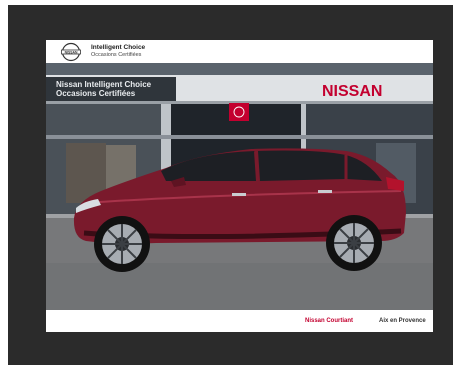 The width and height of the screenshot is (460, 367). What do you see at coordinates (354, 243) in the screenshot?
I see `rear-wheel` at bounding box center [354, 243].